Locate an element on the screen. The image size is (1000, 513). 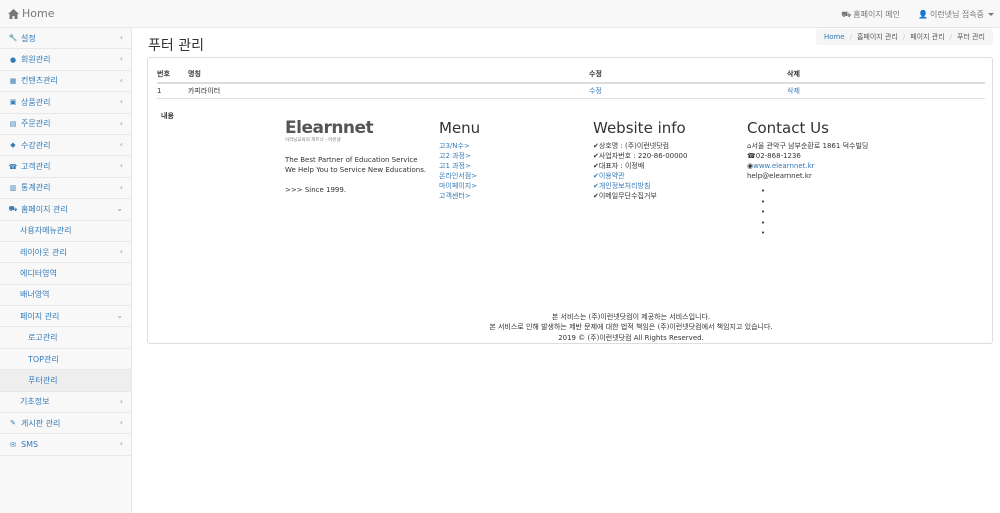
user-menu-dropdown: 👤 이런넷님 접속중 is located at coordinates (956, 14).